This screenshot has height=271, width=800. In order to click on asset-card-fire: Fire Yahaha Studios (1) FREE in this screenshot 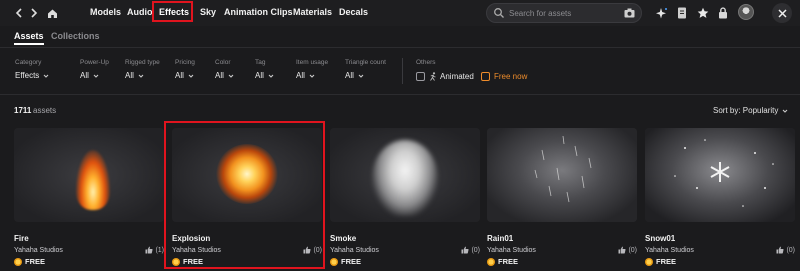, I will do `click(89, 198)`.